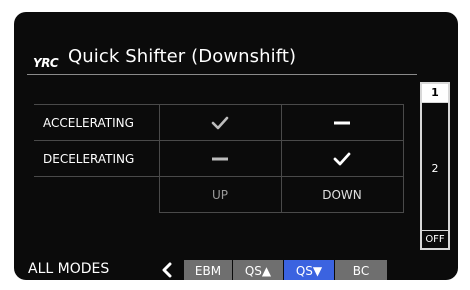 This screenshot has height=290, width=470. Describe the element at coordinates (167, 270) in the screenshot. I see `chevron-left-icon` at that location.